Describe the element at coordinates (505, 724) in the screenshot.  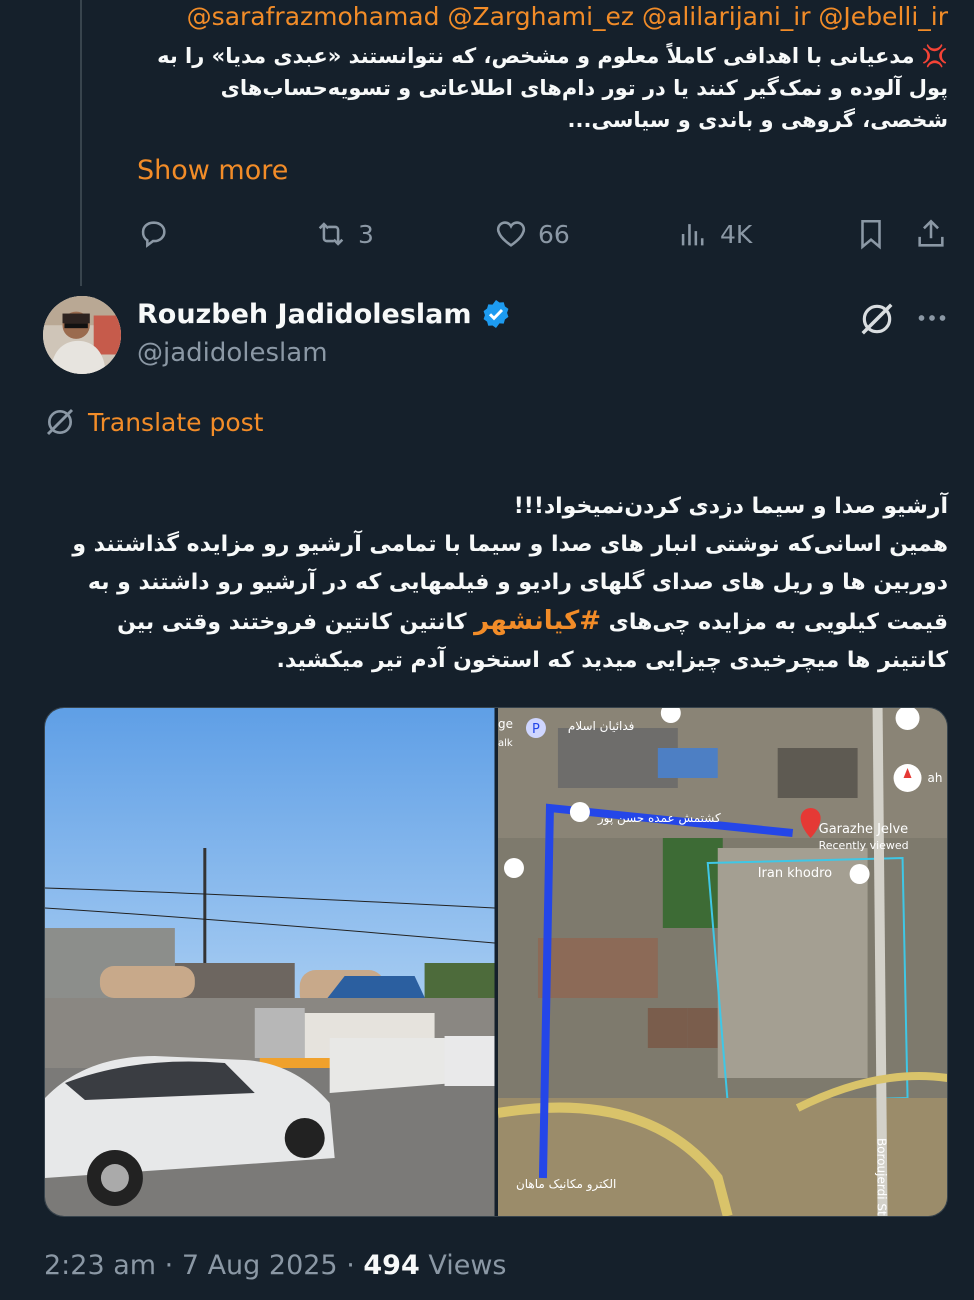
I see `map-label-edge1: ge` at that location.